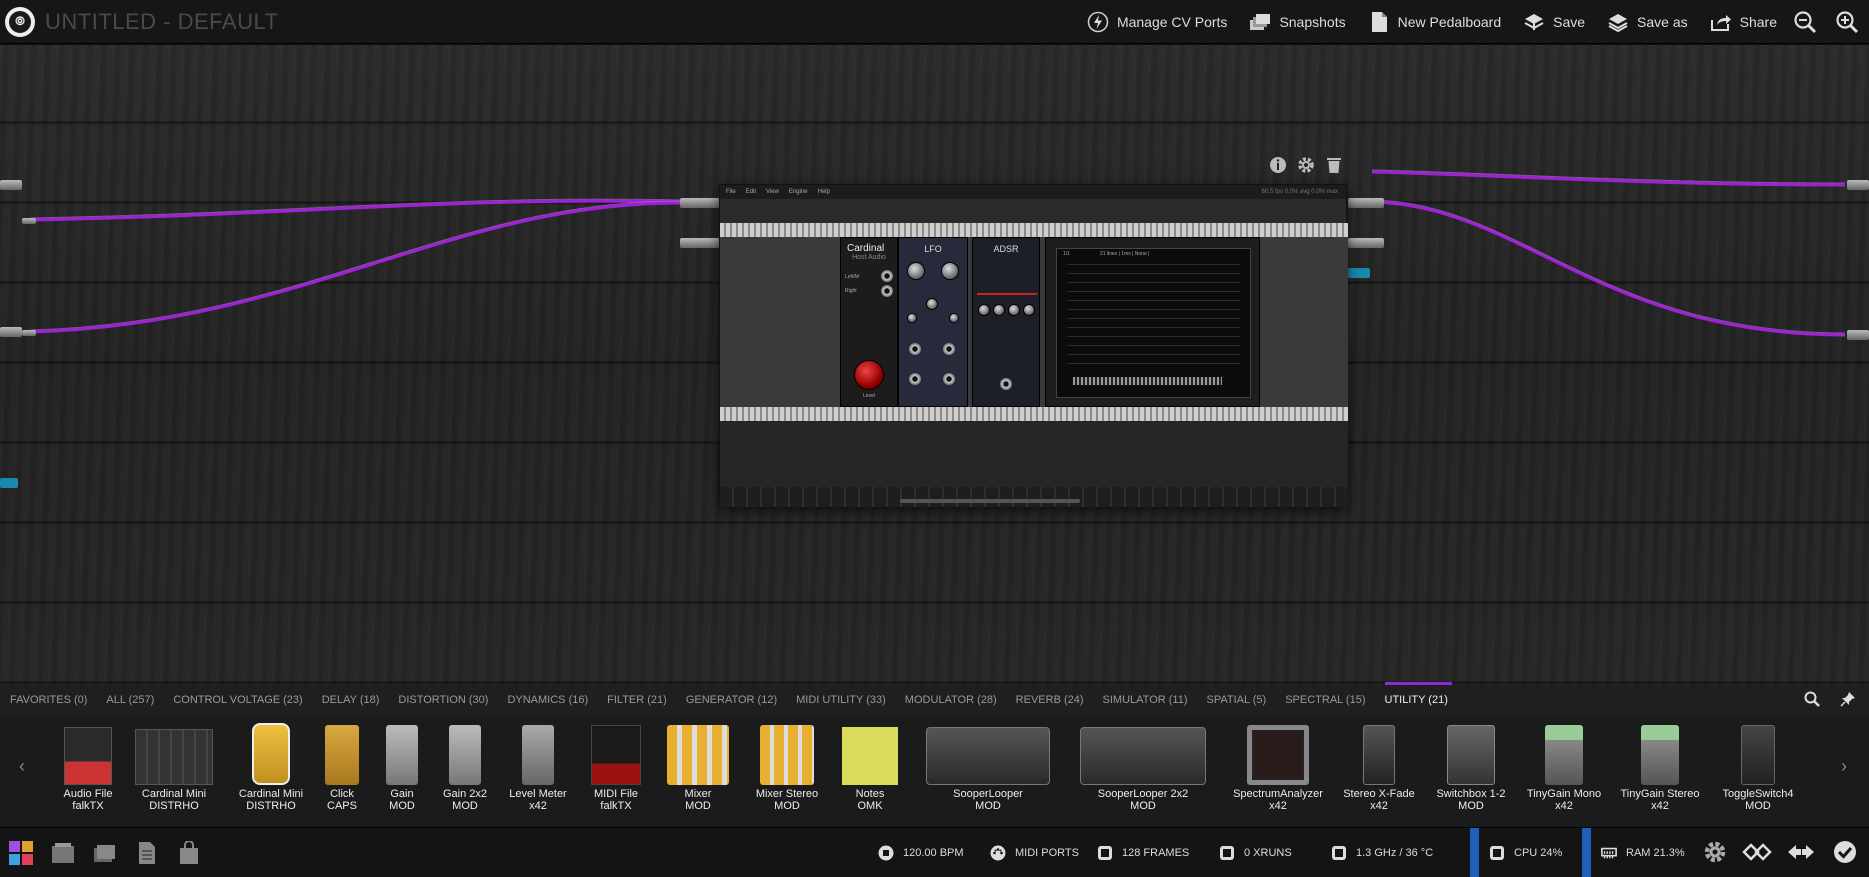 The height and width of the screenshot is (877, 1869). What do you see at coordinates (787, 767) in the screenshot?
I see `plugin-mixer-stereo: Mixer Stereo MOD` at bounding box center [787, 767].